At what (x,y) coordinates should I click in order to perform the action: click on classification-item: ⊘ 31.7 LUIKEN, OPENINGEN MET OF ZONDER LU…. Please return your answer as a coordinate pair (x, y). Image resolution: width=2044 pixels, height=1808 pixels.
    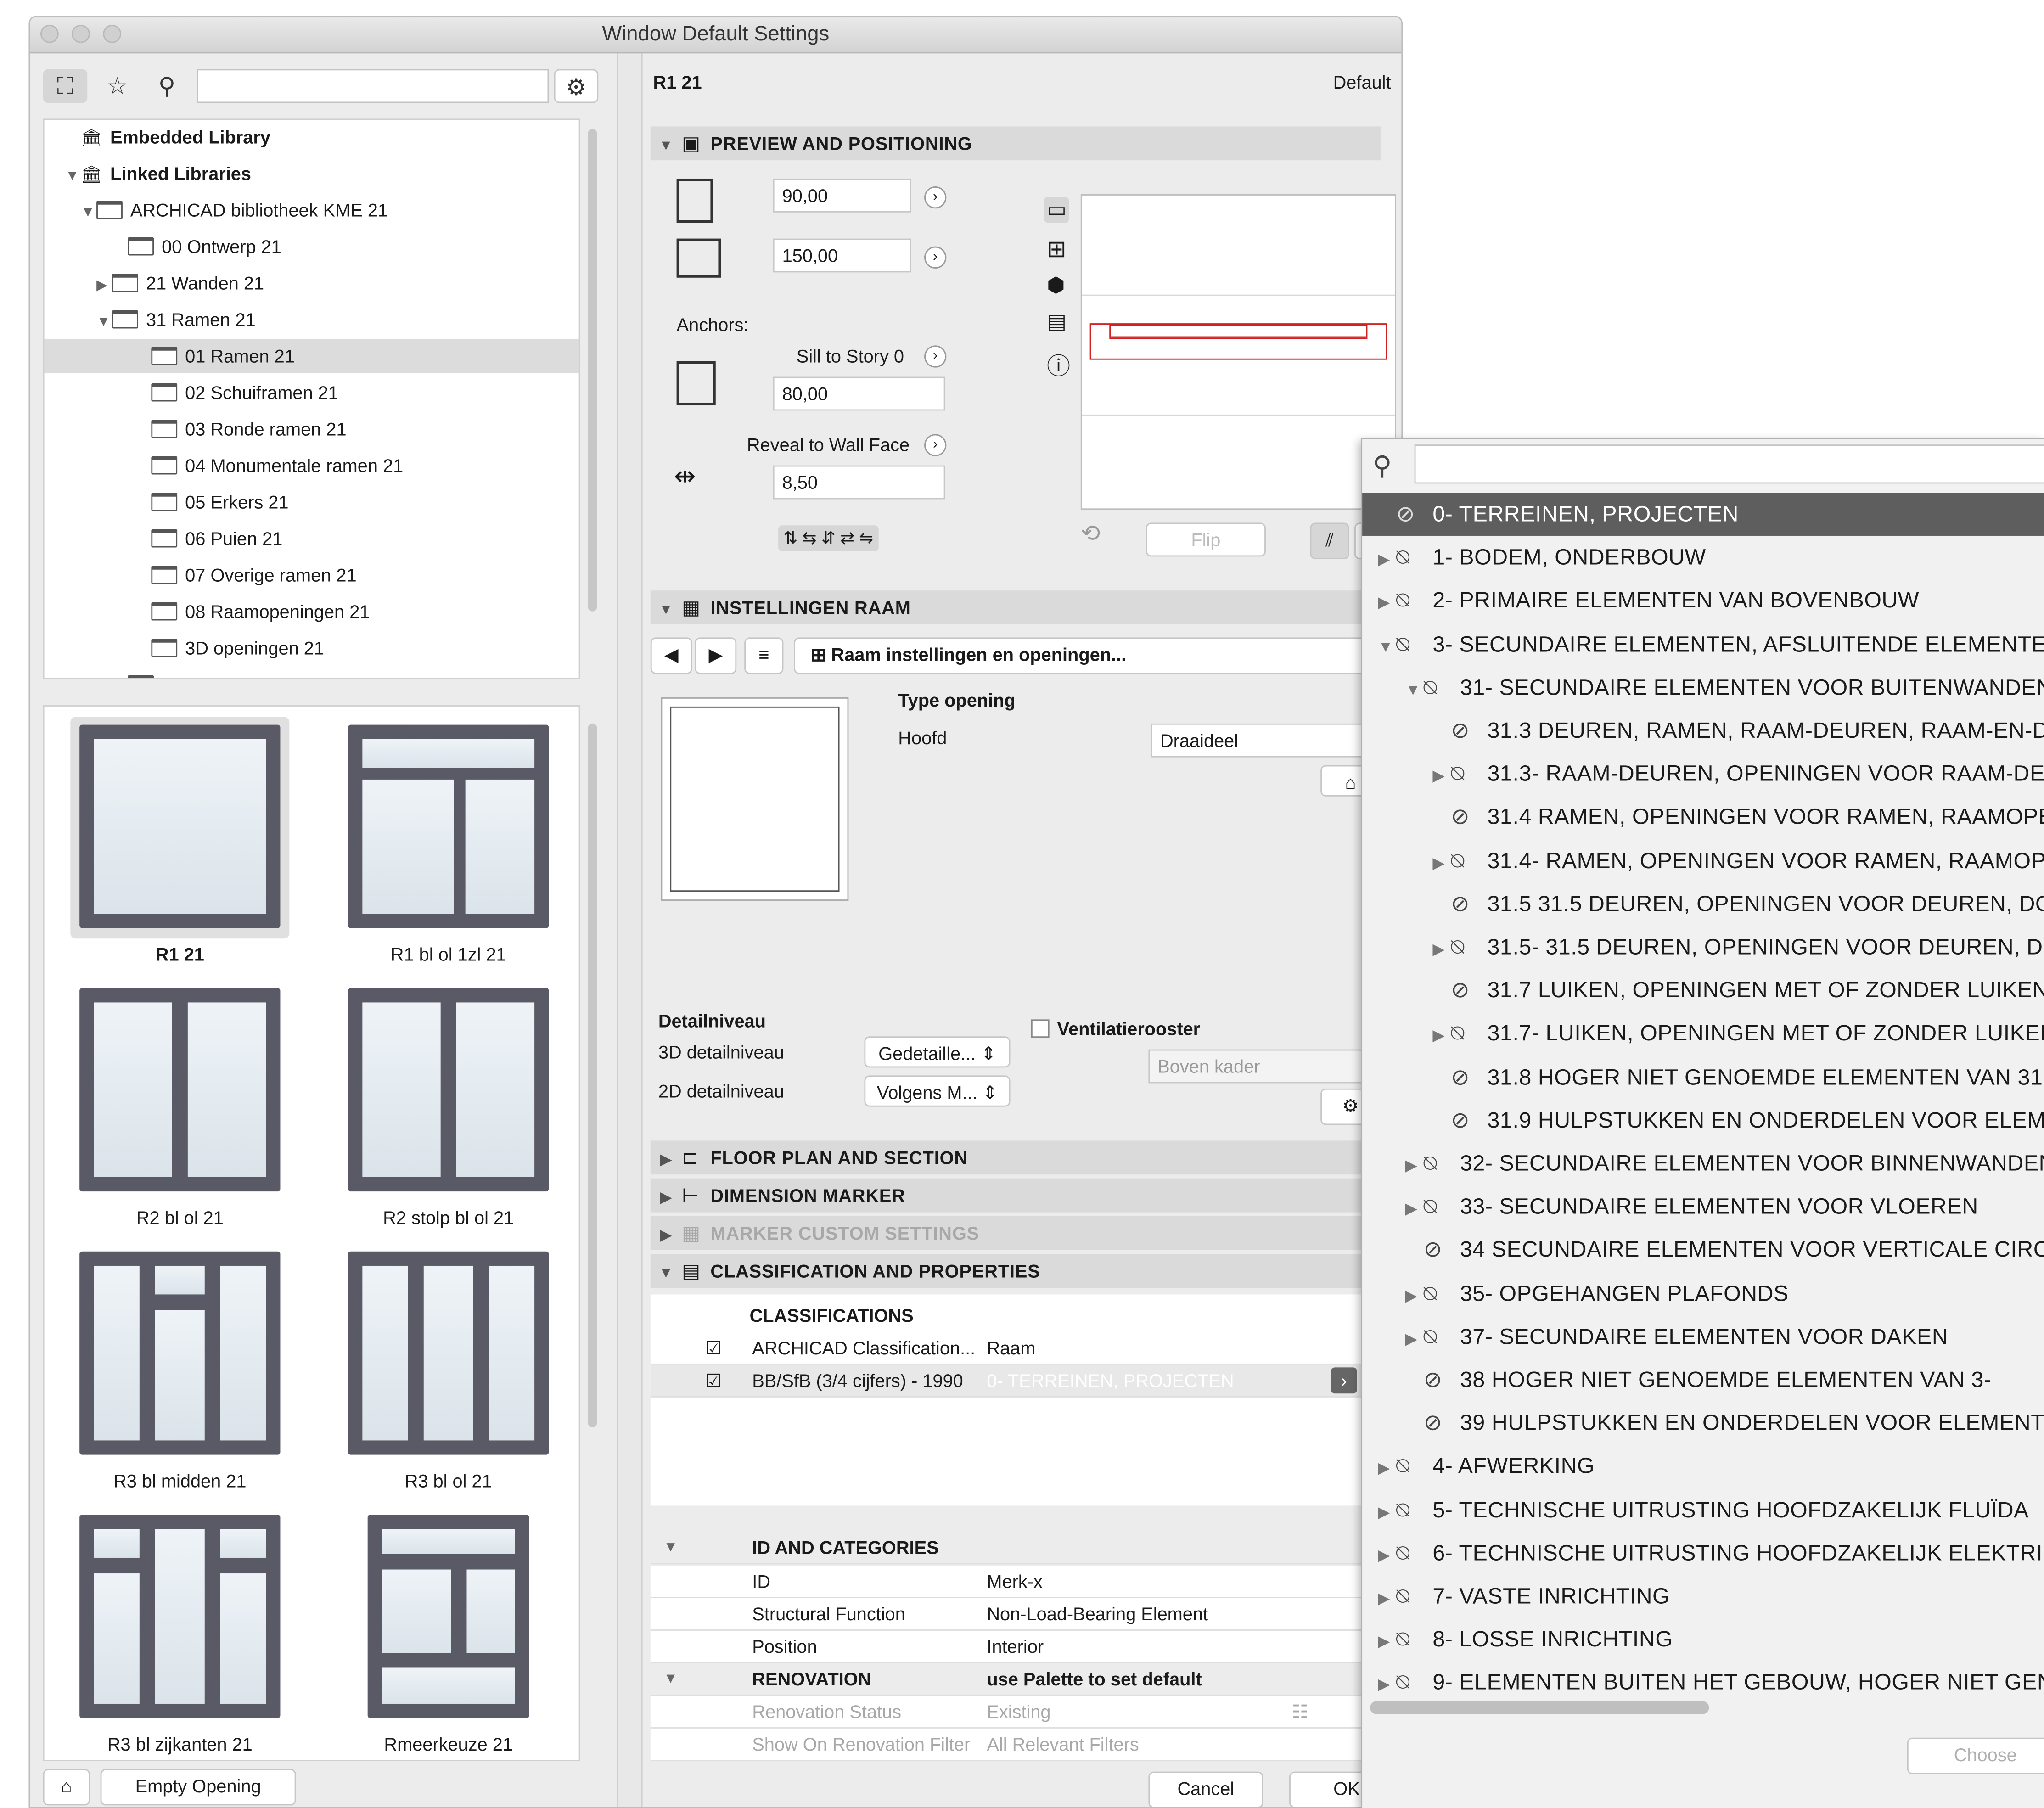
    Looking at the image, I should click on (1703, 990).